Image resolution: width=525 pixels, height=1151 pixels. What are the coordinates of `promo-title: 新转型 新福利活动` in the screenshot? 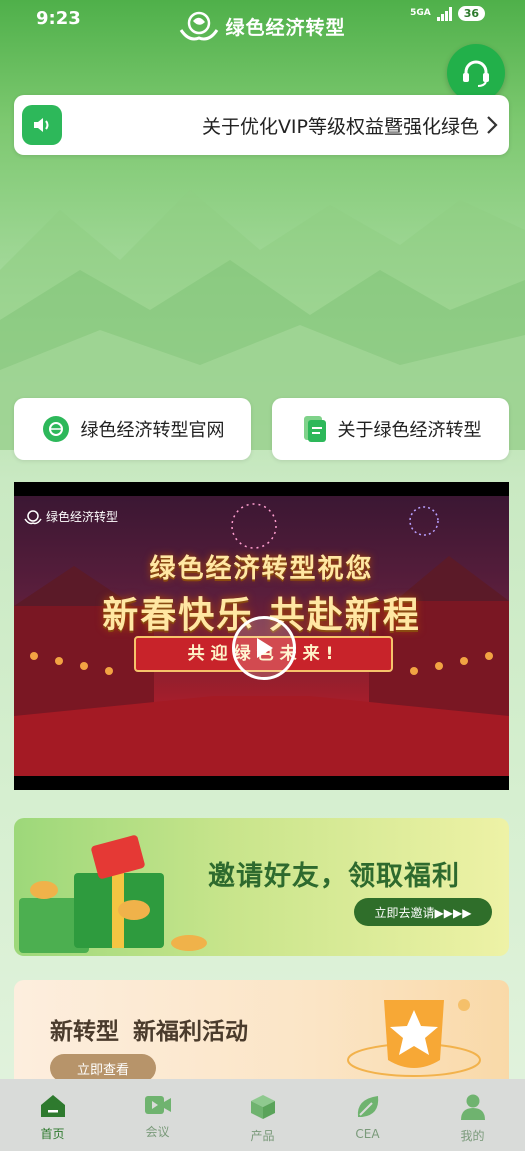 It's located at (156, 1029).